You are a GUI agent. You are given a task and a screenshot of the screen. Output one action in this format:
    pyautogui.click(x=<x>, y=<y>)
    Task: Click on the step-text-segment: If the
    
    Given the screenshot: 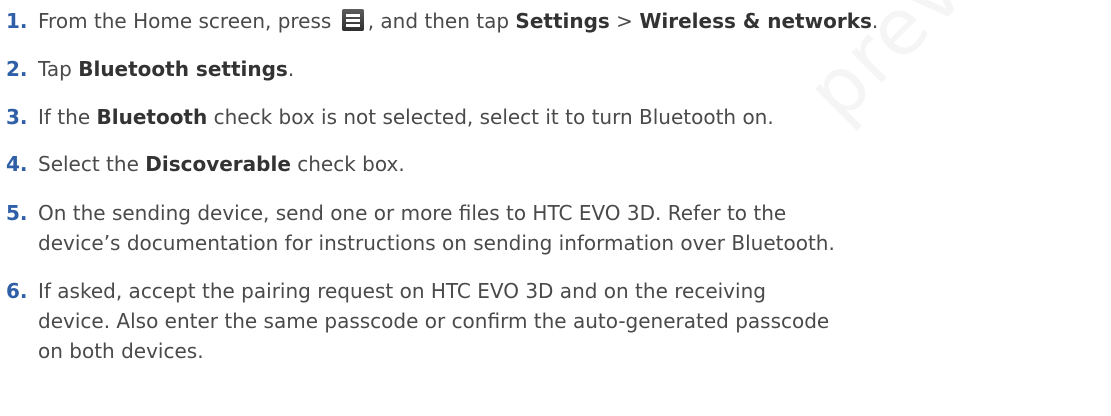 What is the action you would take?
    pyautogui.click(x=67, y=117)
    